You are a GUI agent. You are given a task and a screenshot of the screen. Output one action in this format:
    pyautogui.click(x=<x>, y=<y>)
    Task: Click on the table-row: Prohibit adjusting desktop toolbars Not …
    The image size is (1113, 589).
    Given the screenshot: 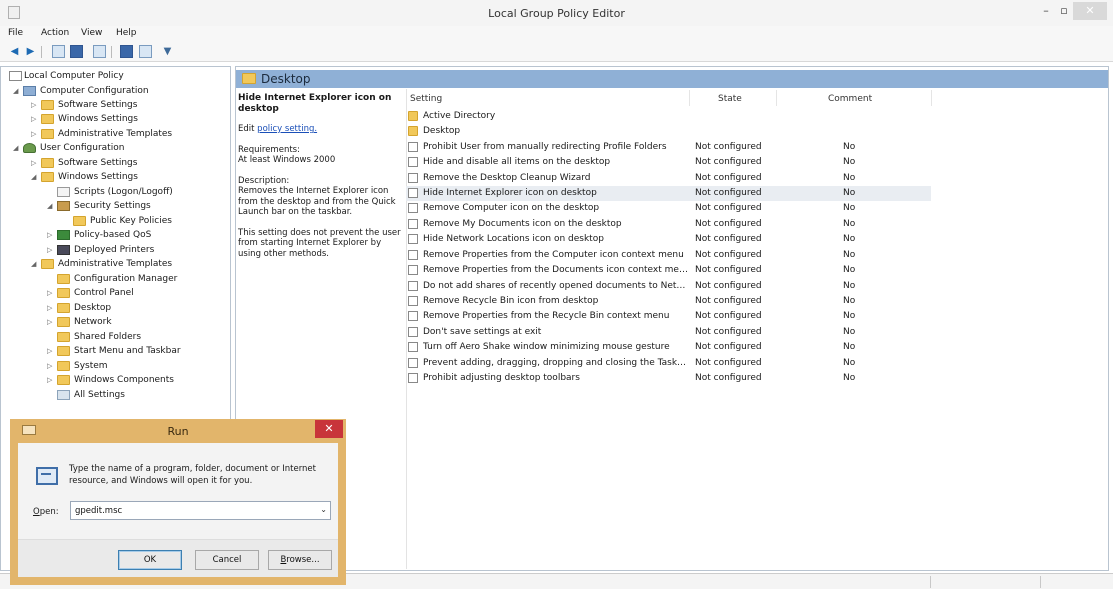 What is the action you would take?
    pyautogui.click(x=668, y=378)
    